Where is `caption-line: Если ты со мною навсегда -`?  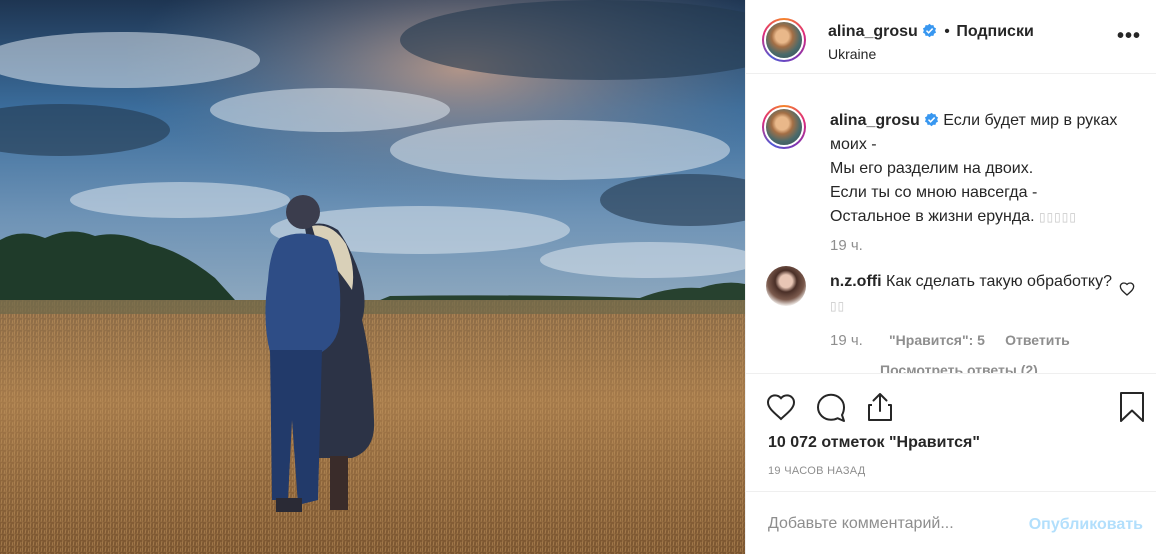 caption-line: Если ты со мною навсегда - is located at coordinates (934, 192).